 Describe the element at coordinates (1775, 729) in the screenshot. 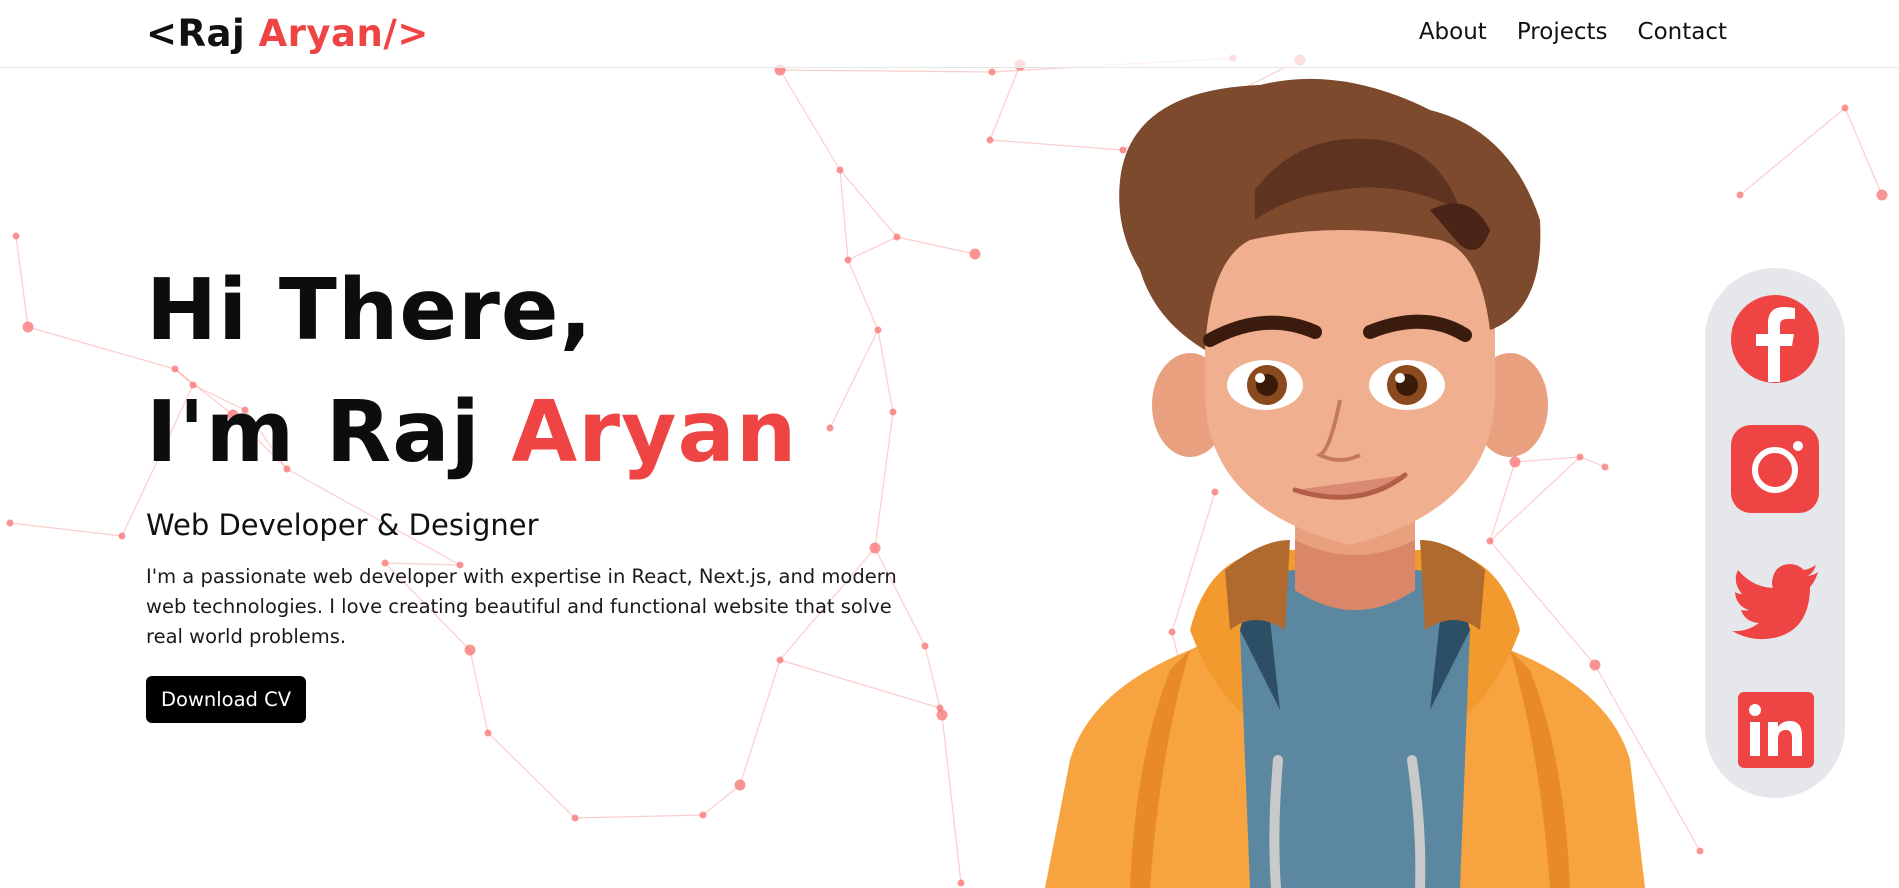

I see `linkedin-icon` at that location.